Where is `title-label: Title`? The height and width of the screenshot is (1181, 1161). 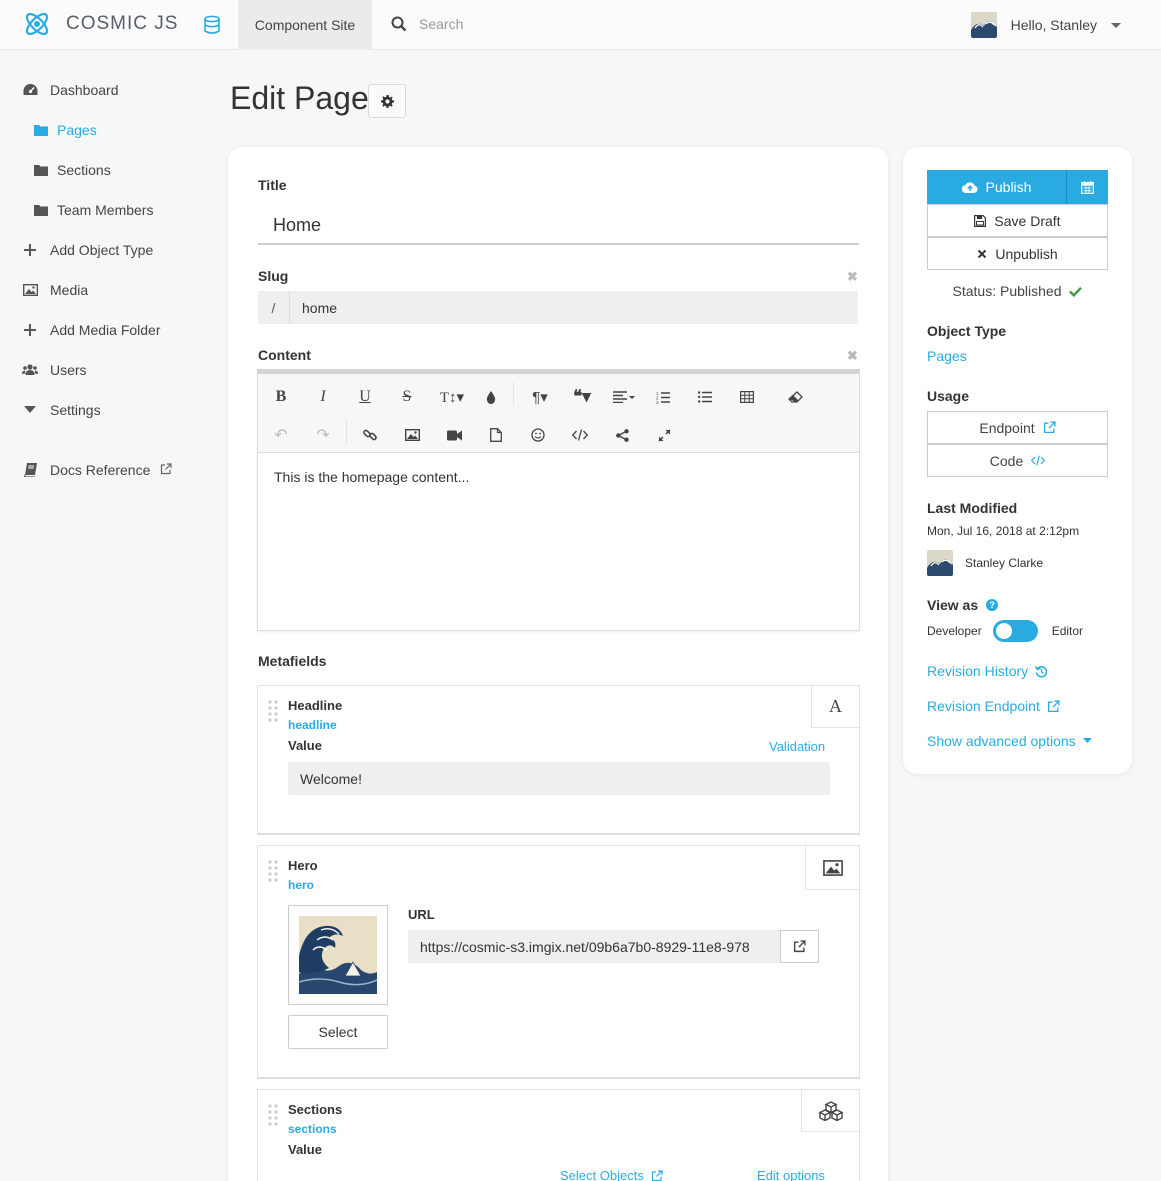
title-label: Title is located at coordinates (272, 185).